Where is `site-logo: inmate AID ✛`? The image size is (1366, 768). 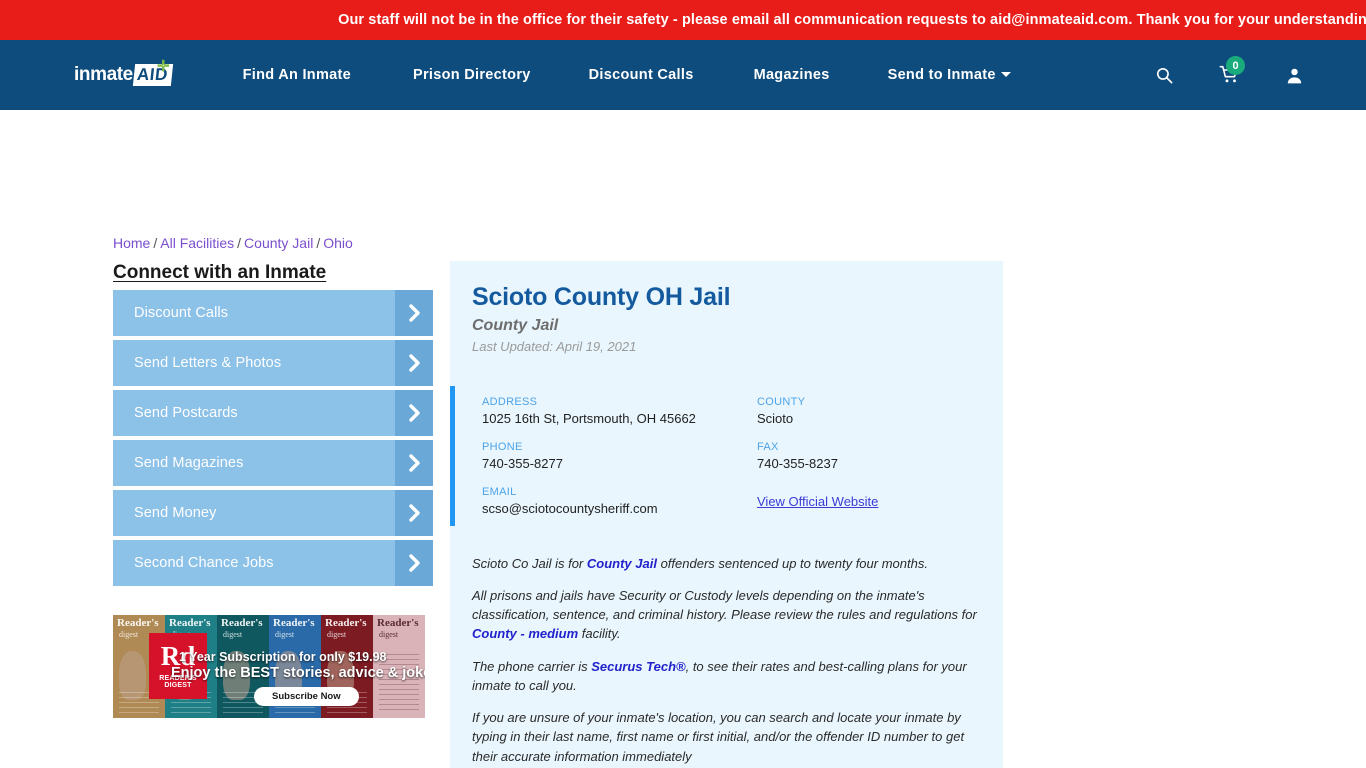 site-logo: inmate AID ✛ is located at coordinates (123, 73).